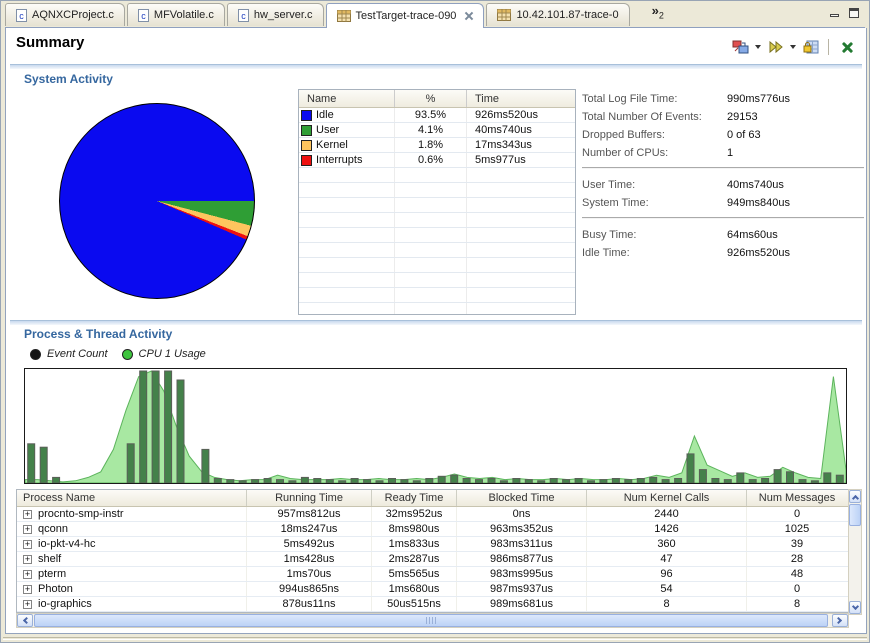 This screenshot has height=643, width=870. Describe the element at coordinates (432, 574) in the screenshot. I see `process-row: + pterm 1ms70us 5ms565us 983ms995us 96 48` at that location.